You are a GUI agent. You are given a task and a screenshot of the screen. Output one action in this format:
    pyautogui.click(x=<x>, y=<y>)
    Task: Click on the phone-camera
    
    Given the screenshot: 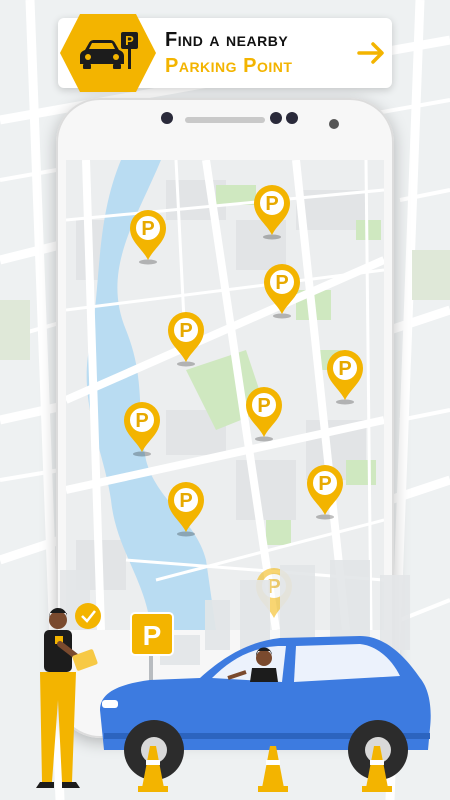 What is the action you would take?
    pyautogui.click(x=167, y=118)
    